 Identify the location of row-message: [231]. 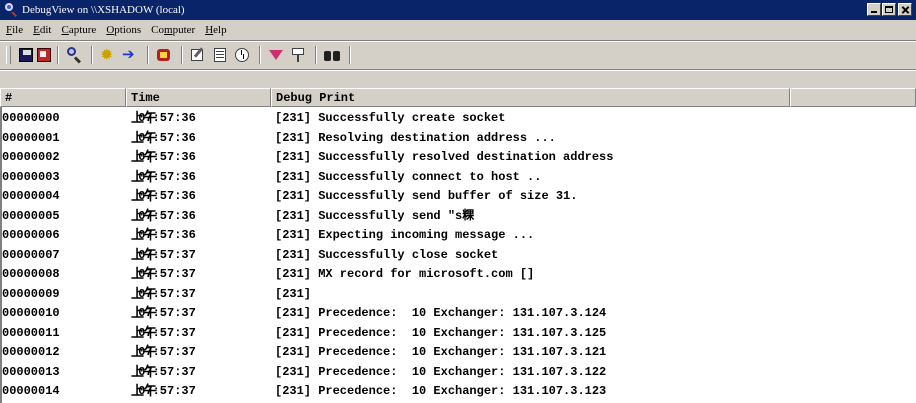
(293, 293).